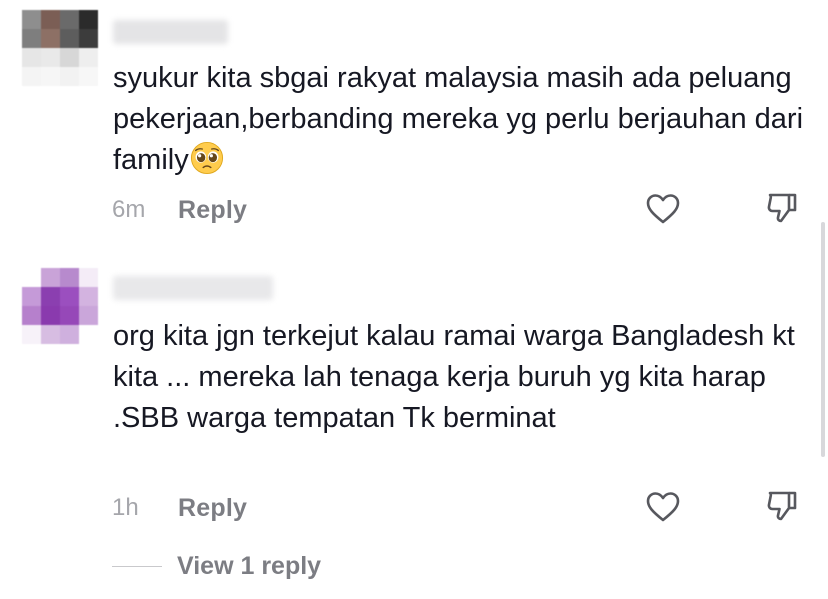  What do you see at coordinates (249, 566) in the screenshot?
I see `view-replies-label: View 1 reply` at bounding box center [249, 566].